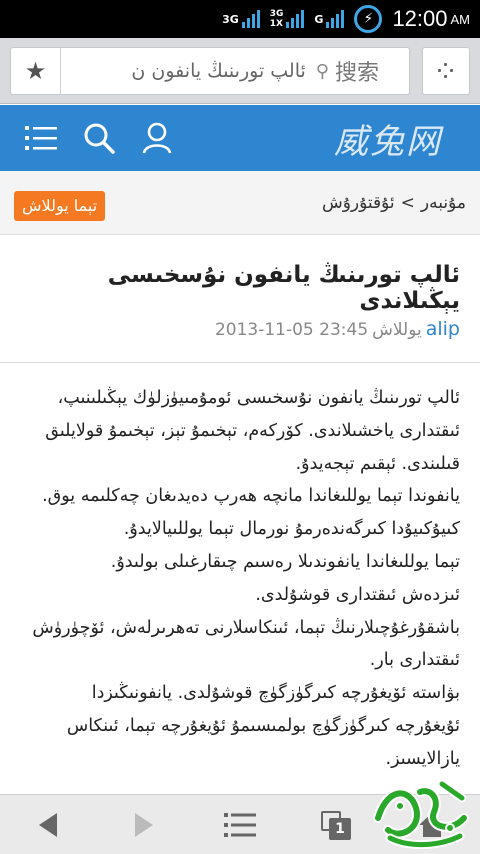 This screenshot has height=854, width=480. What do you see at coordinates (240, 203) in the screenshot?
I see `breadcrumb-bar: تېما يوللاش مۇنبەر >ئۇقتۇرۇش` at bounding box center [240, 203].